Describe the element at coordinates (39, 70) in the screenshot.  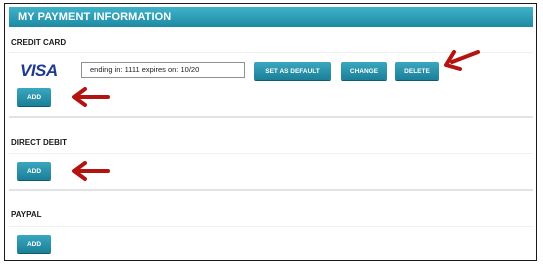
I see `visa-logo: VISA` at that location.